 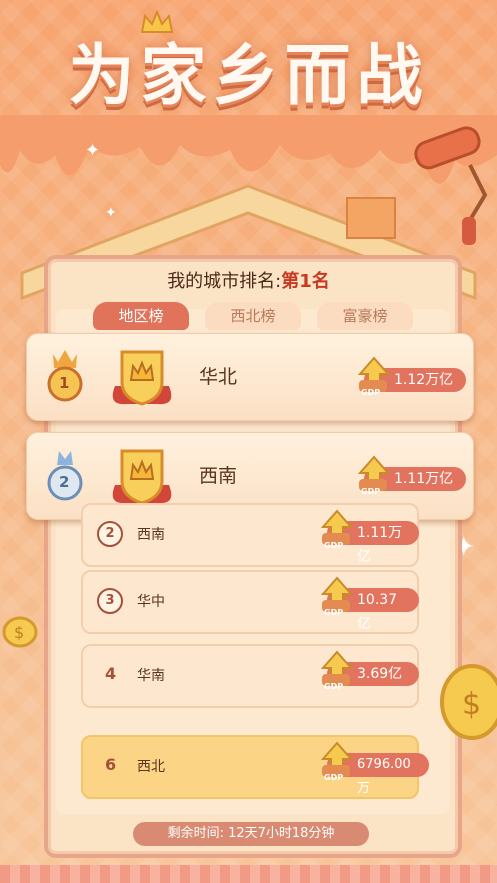 I want to click on remaining-time: 剩余时间: 12天7小时18分钟, so click(x=251, y=834).